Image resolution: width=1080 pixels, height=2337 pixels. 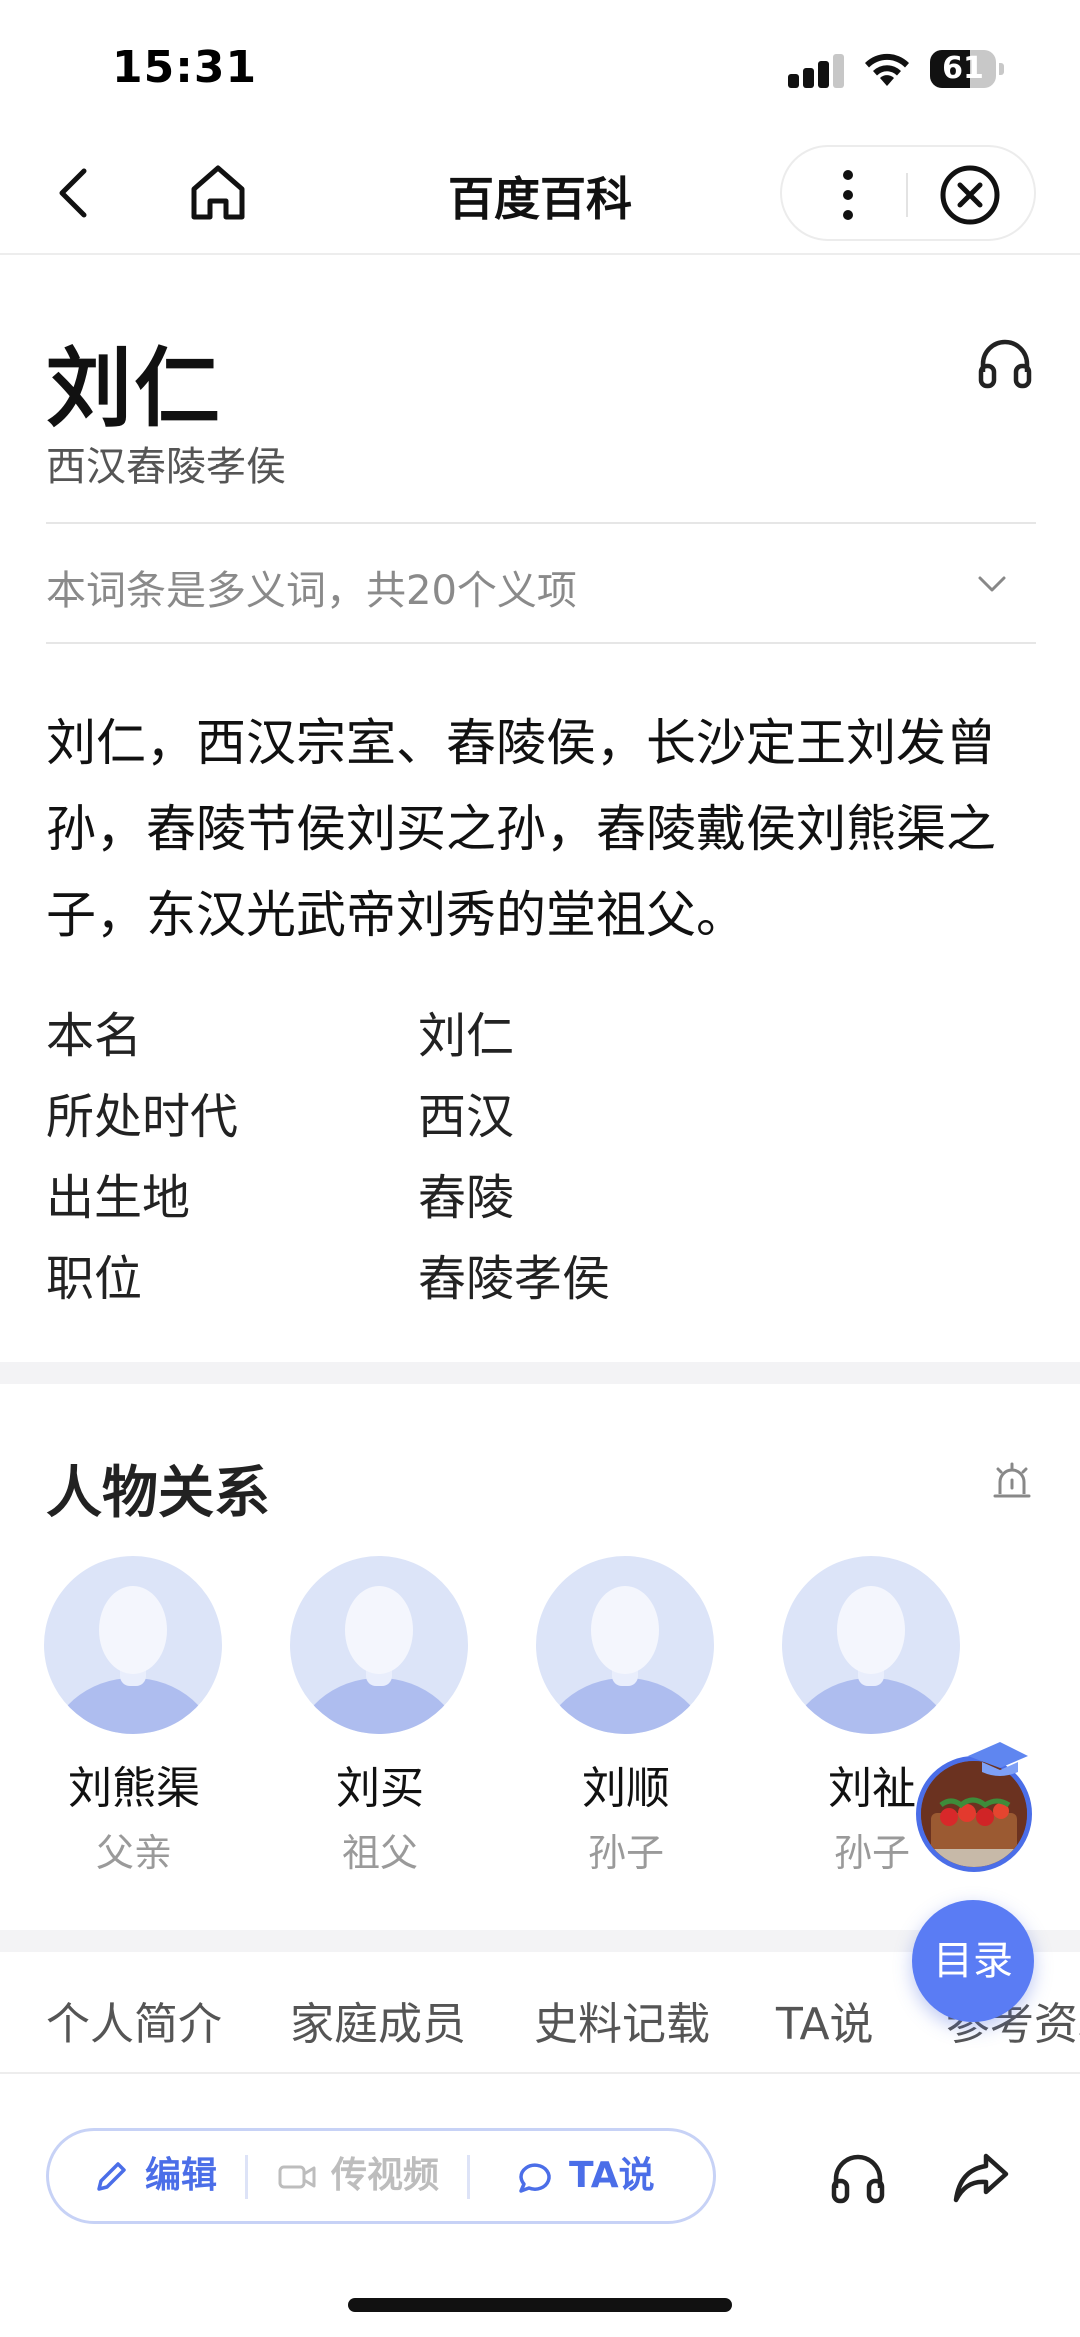 What do you see at coordinates (134, 2020) in the screenshot?
I see `tab-profile: 个人简介` at bounding box center [134, 2020].